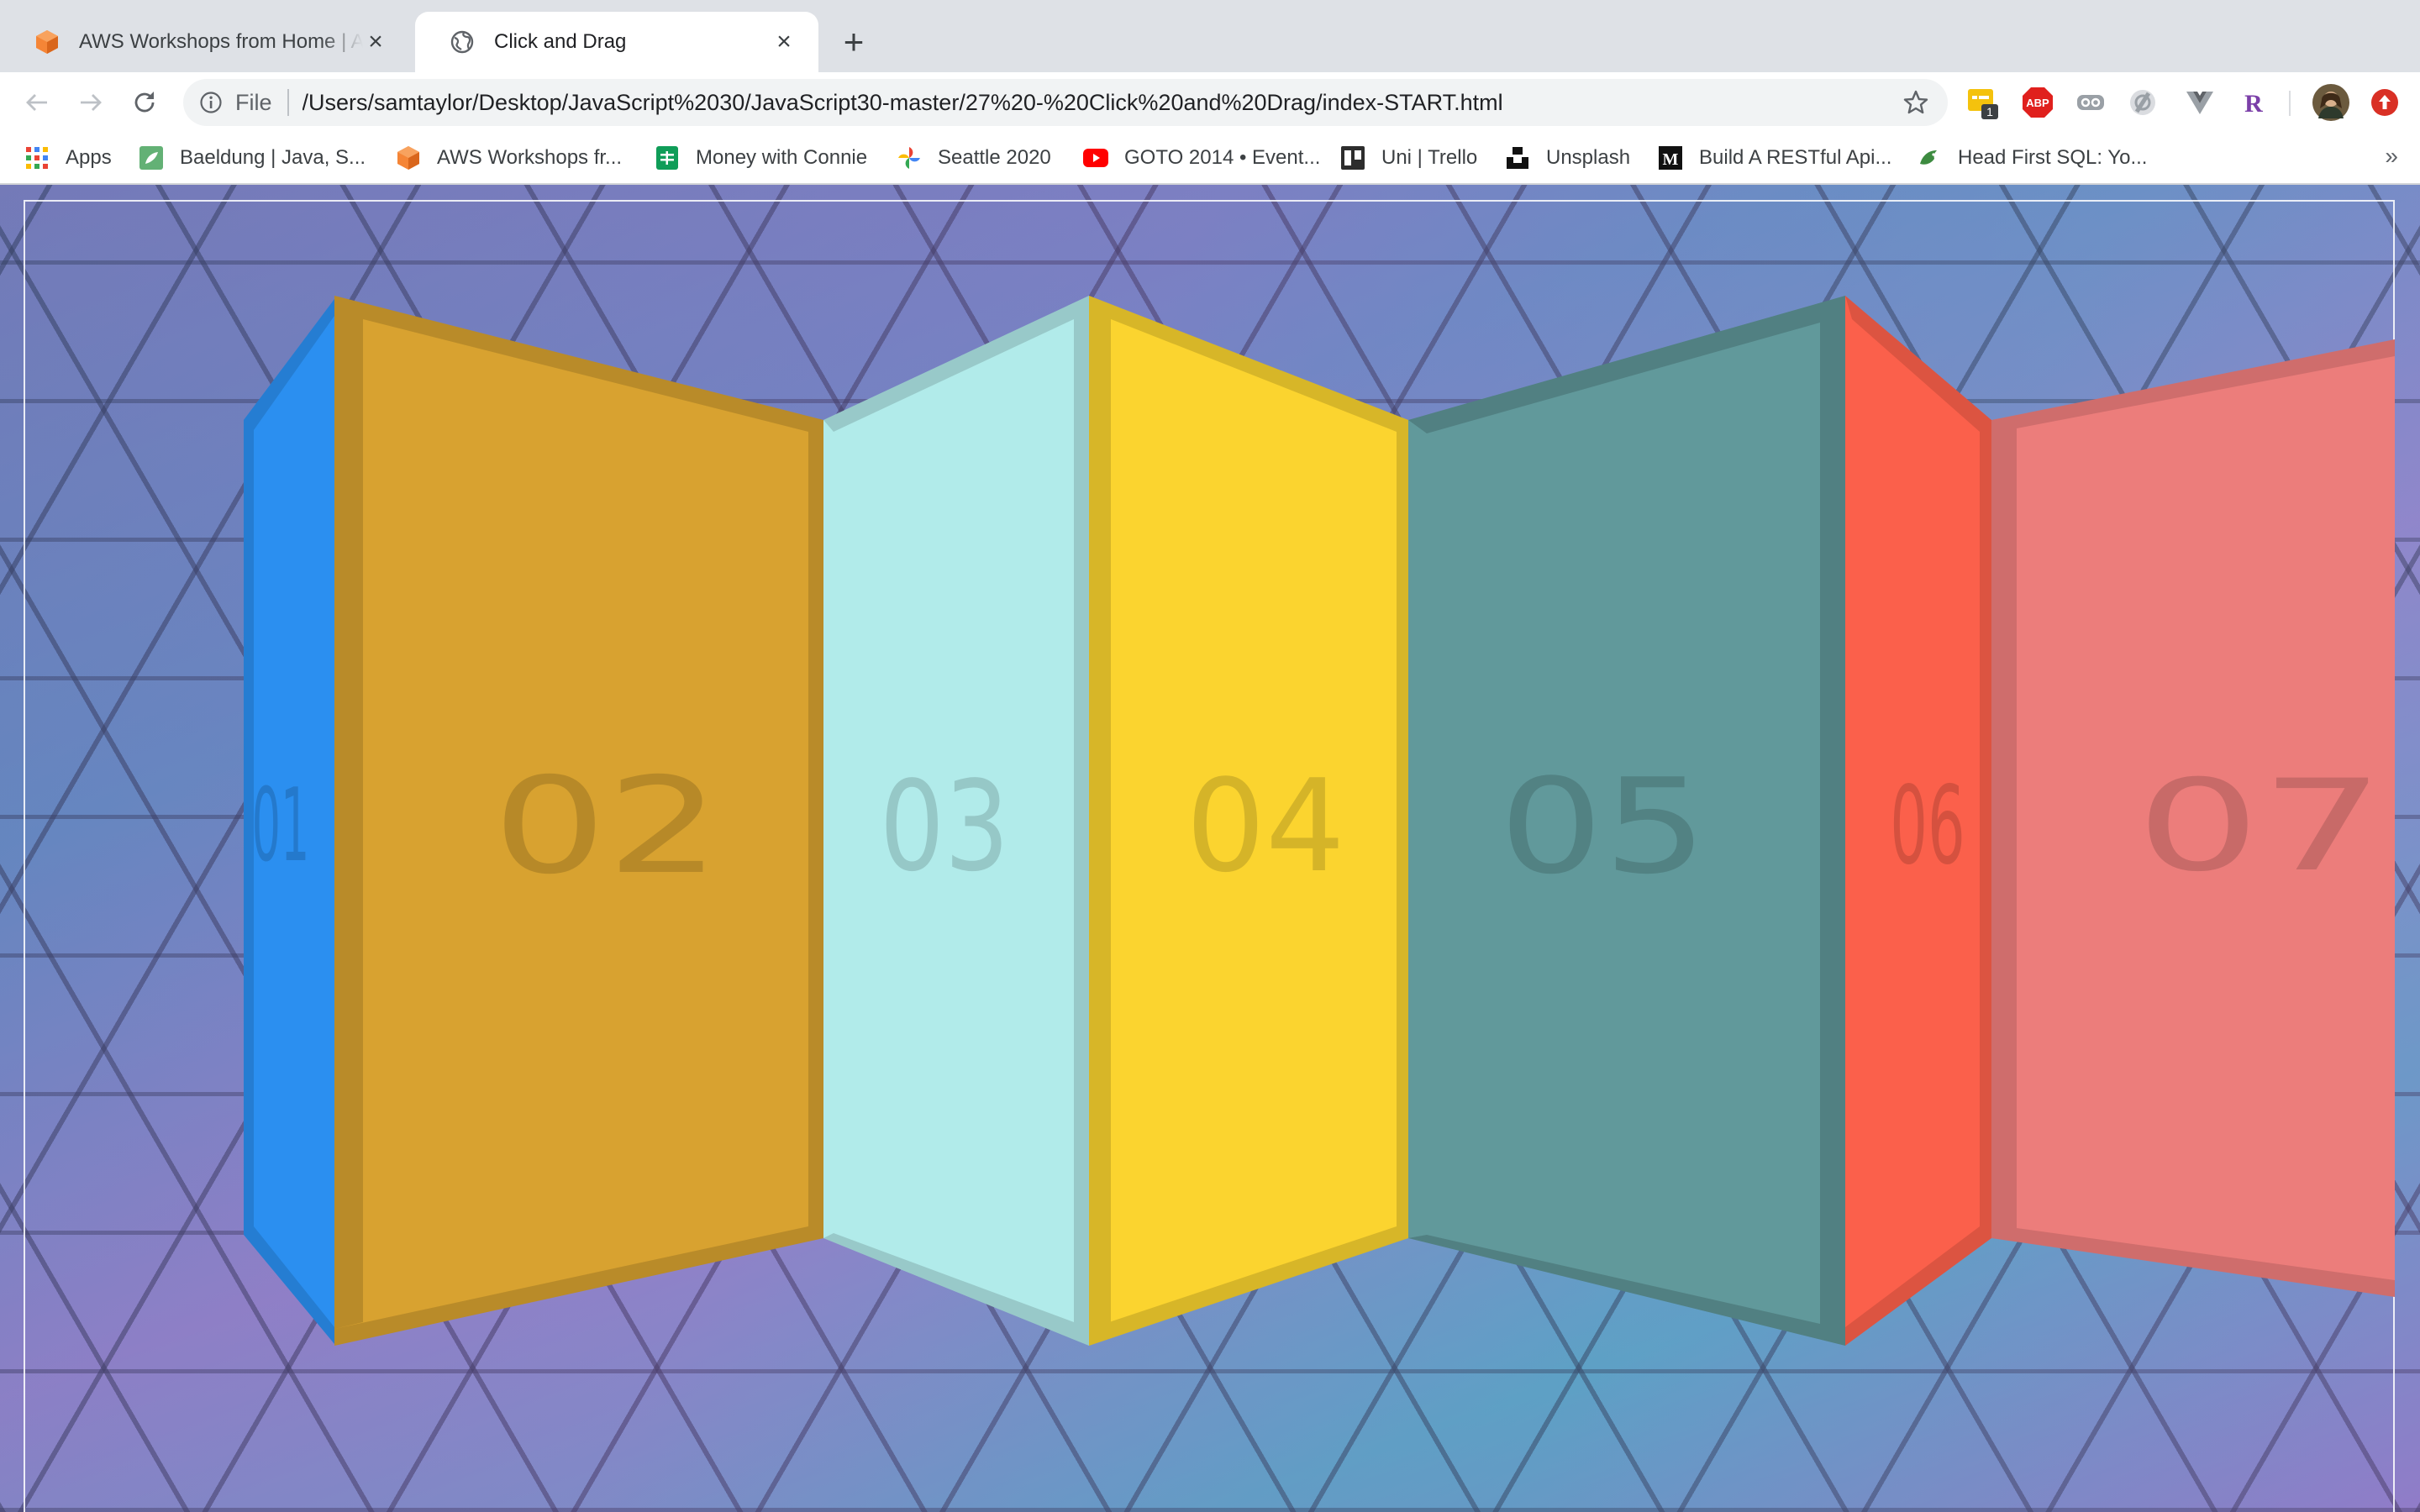 The height and width of the screenshot is (1512, 2420). I want to click on profile-avatar-icon, so click(2331, 102).